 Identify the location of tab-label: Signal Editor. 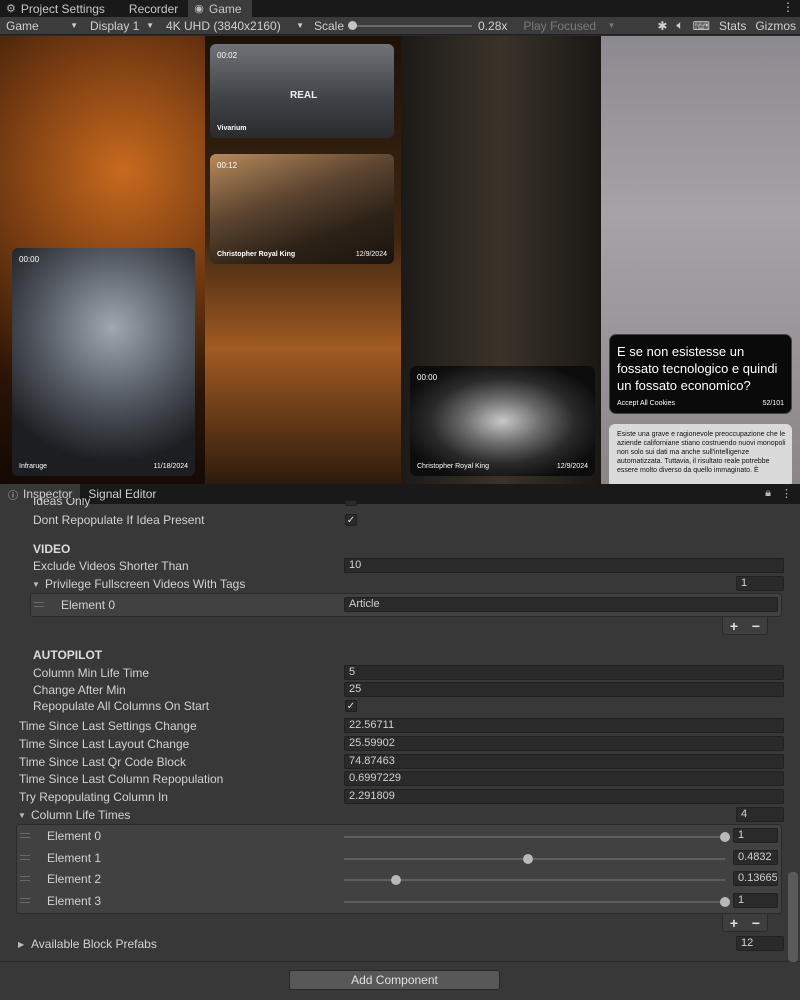
(122, 494).